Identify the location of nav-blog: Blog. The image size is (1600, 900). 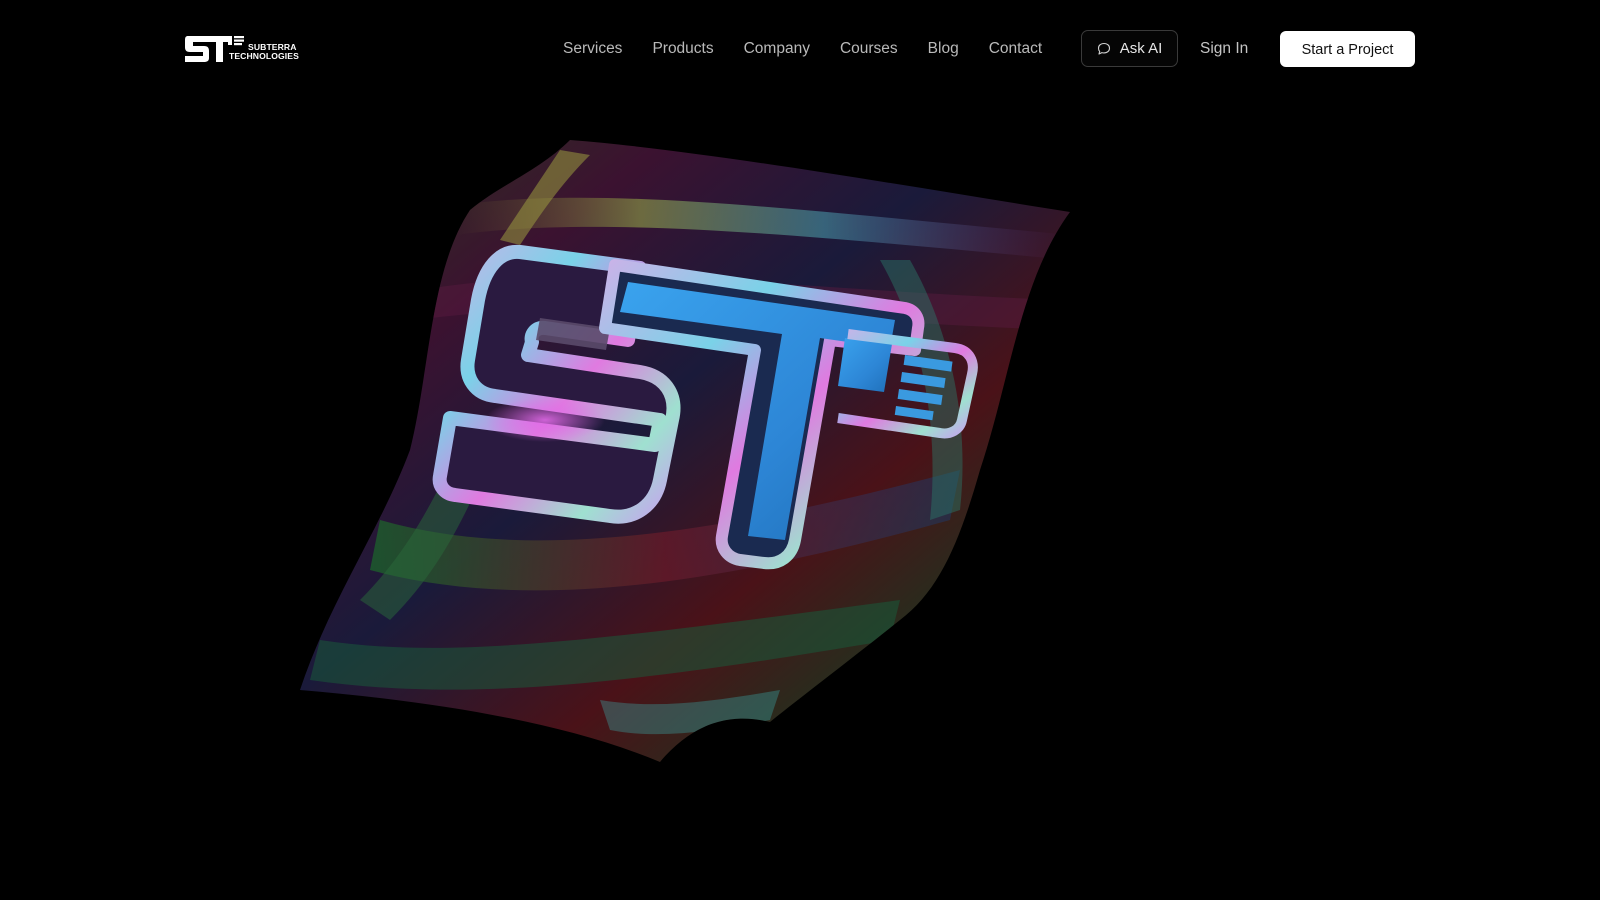
(943, 49).